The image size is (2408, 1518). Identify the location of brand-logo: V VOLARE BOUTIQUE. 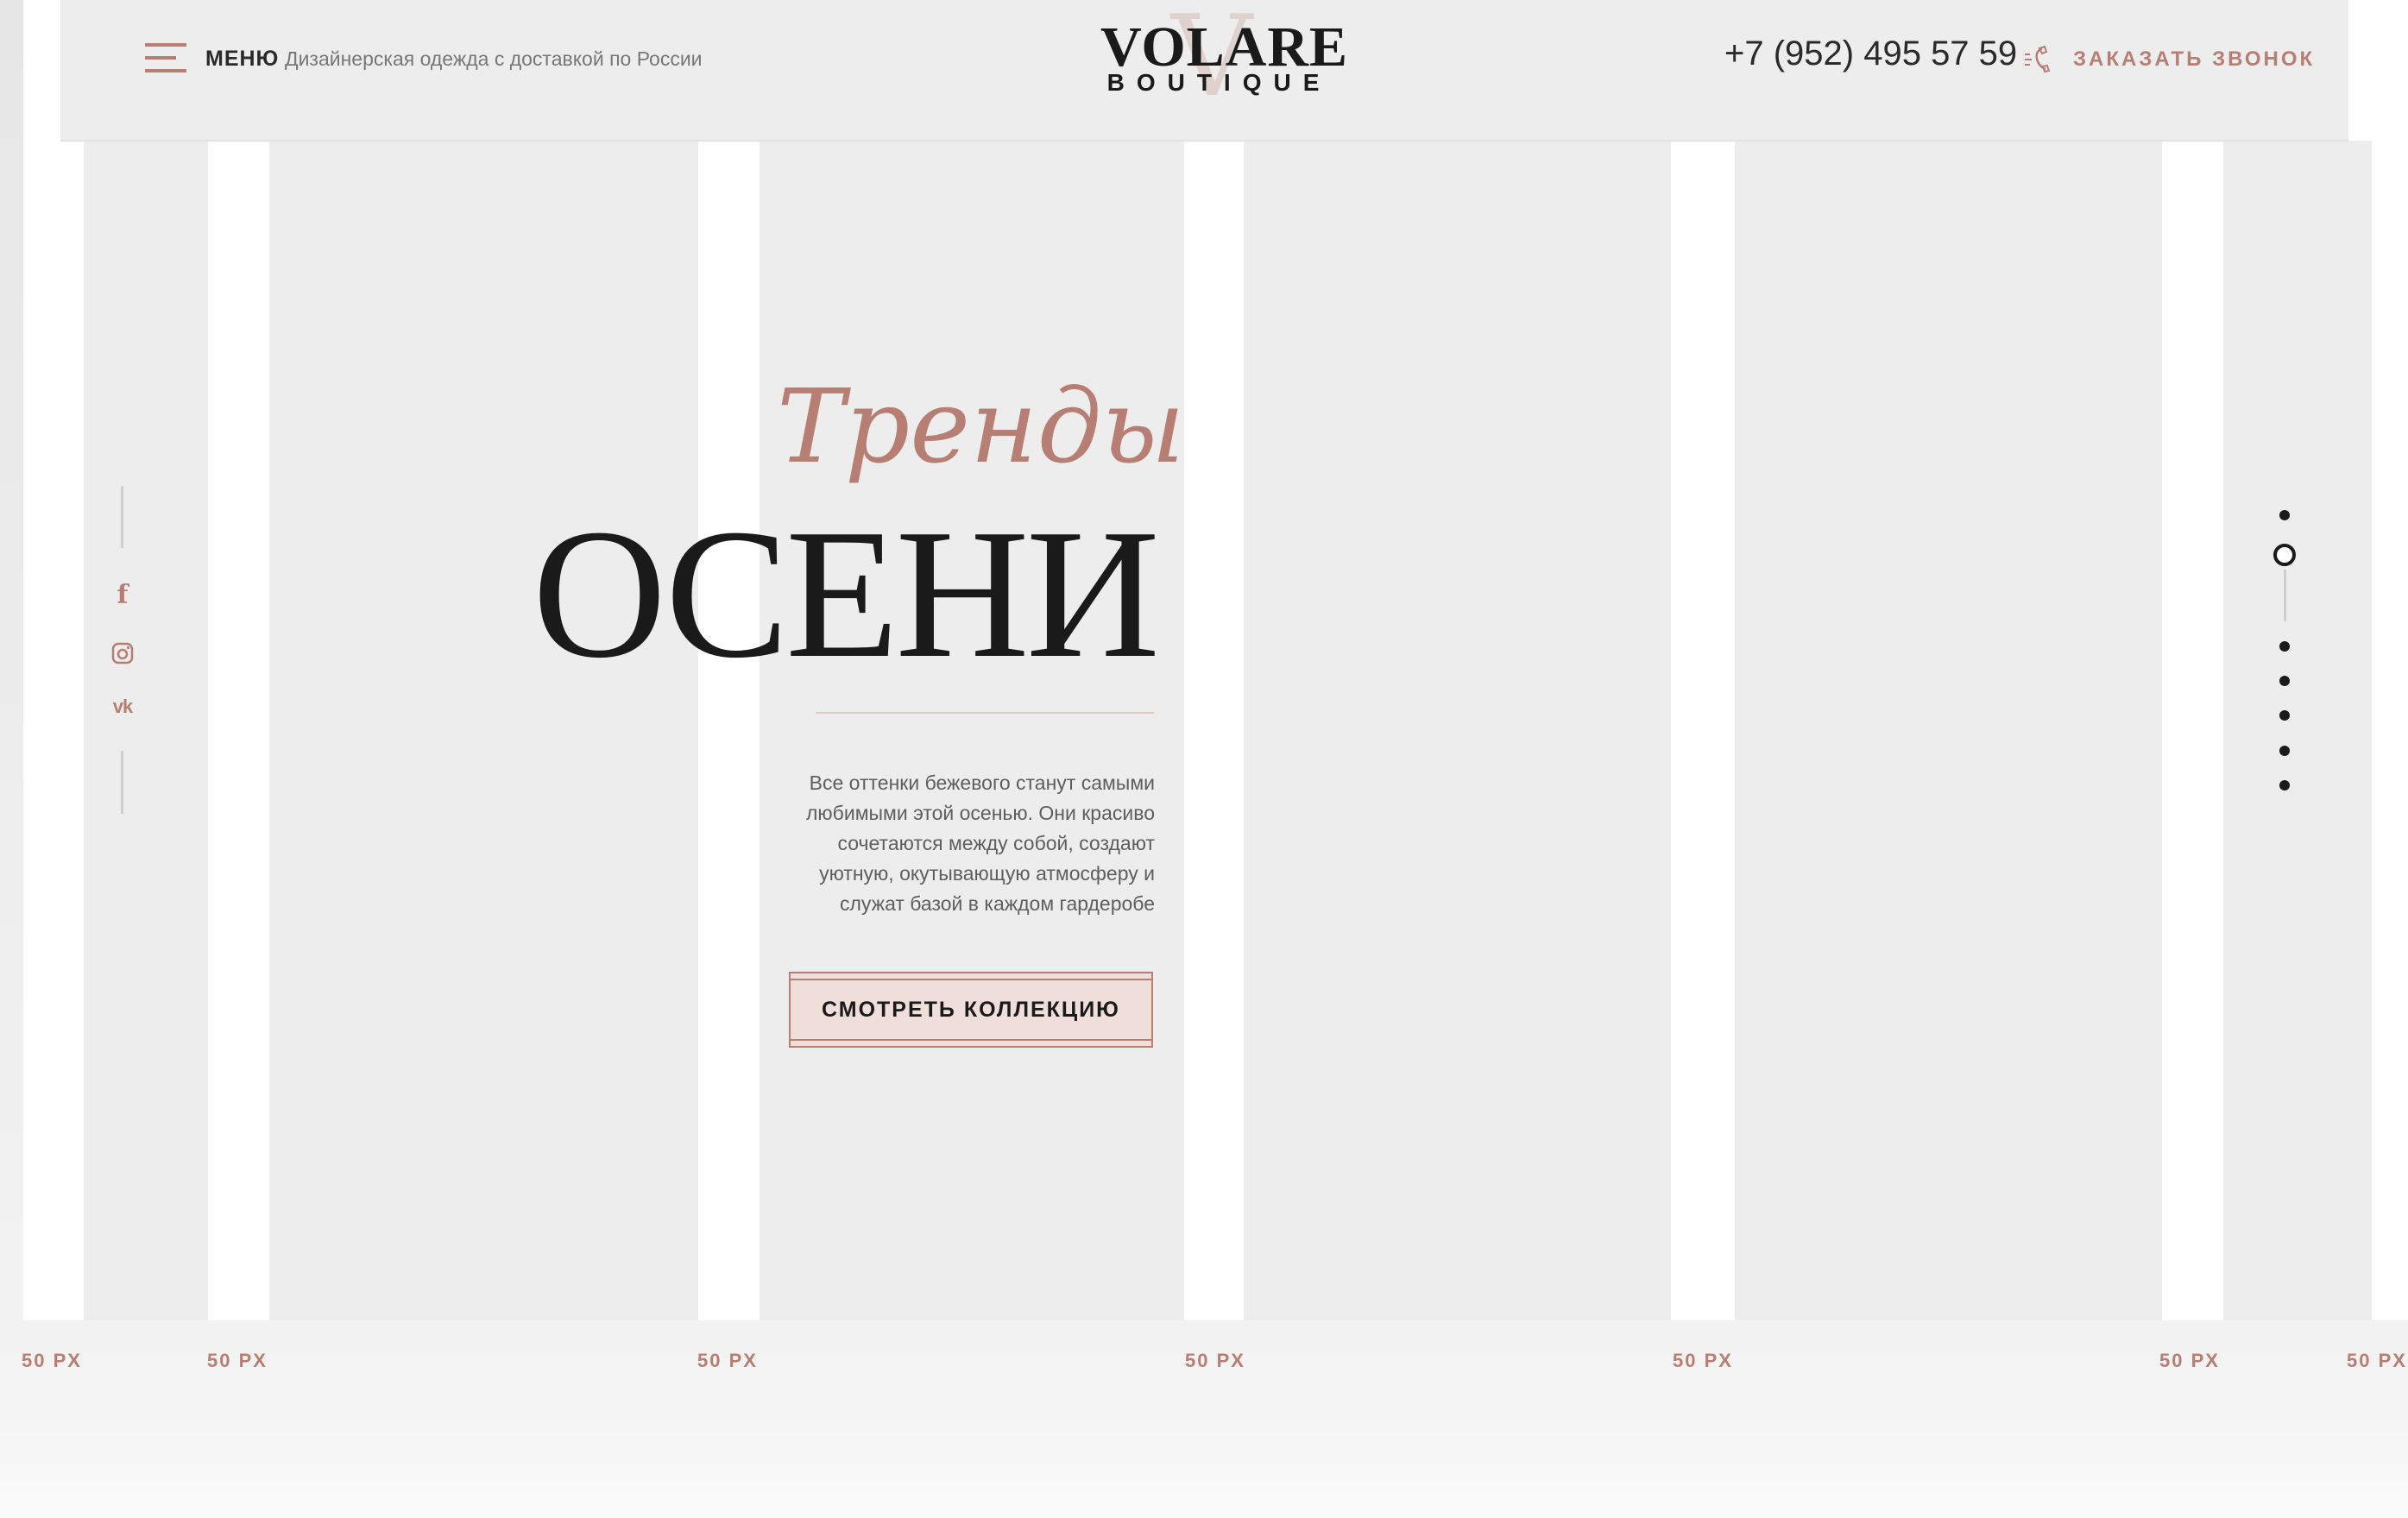
(1224, 56).